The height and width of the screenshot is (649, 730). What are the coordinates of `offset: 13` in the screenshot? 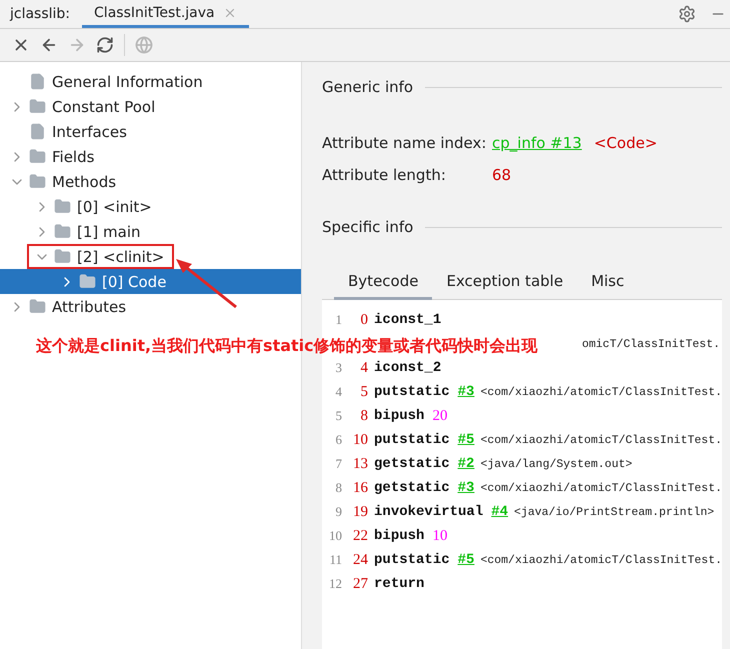 It's located at (360, 464).